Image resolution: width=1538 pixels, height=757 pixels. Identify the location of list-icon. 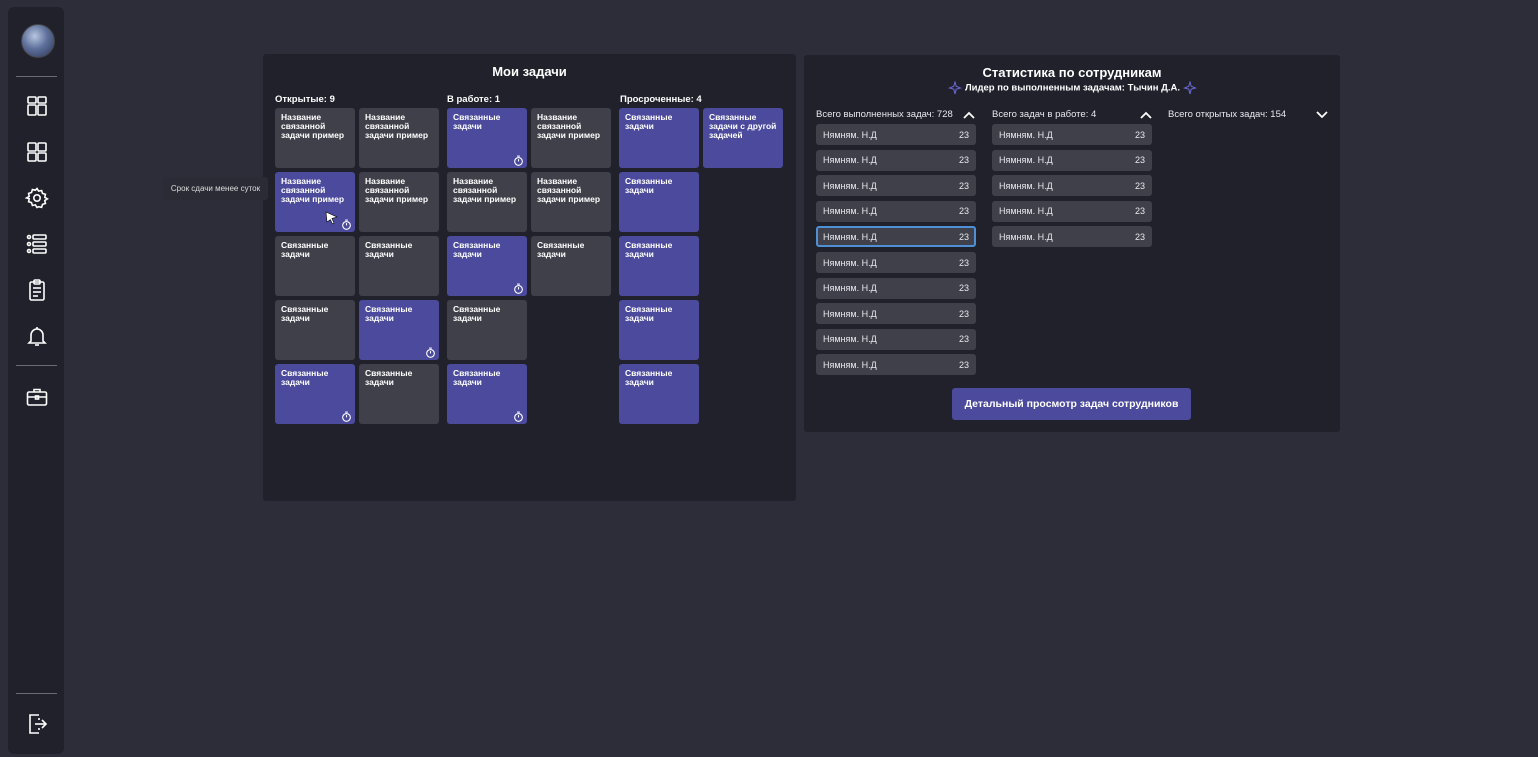
(37, 244).